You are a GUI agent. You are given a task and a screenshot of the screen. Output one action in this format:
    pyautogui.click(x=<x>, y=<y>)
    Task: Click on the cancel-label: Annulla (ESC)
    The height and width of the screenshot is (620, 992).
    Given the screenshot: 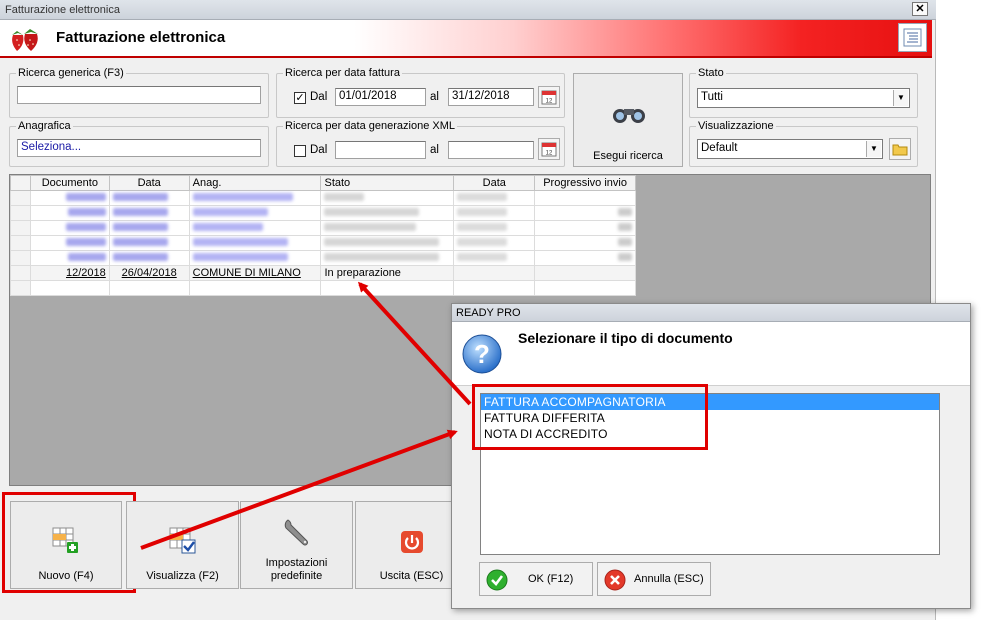 What is the action you would take?
    pyautogui.click(x=669, y=579)
    